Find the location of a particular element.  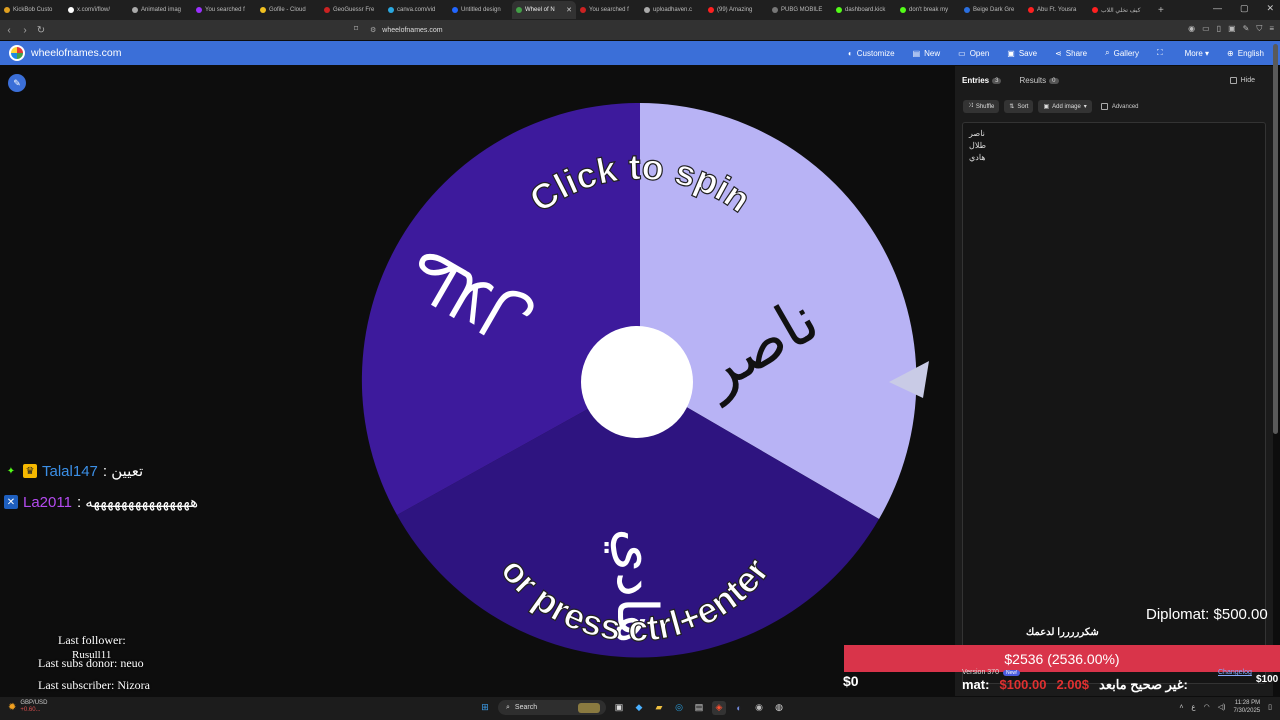

tab-label: Wheel of N is located at coordinates (540, 10).